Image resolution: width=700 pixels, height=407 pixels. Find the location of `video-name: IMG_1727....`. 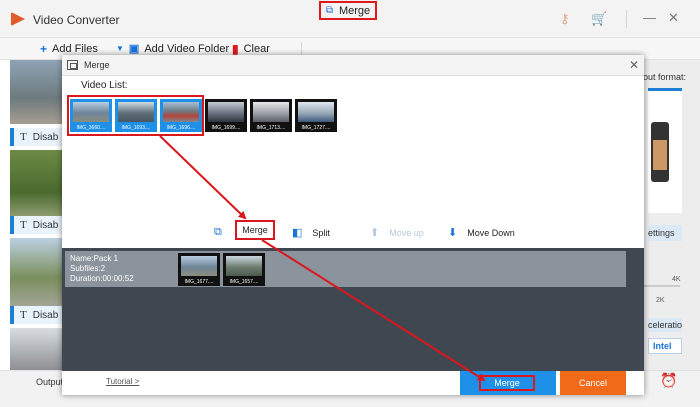

video-name: IMG_1727.... is located at coordinates (316, 128).